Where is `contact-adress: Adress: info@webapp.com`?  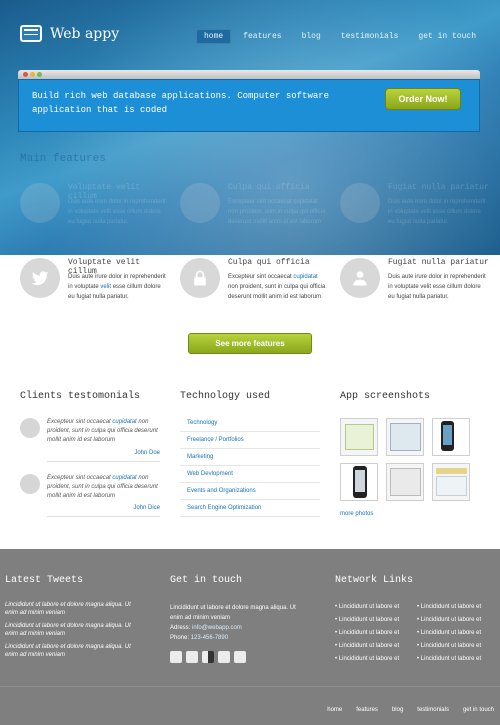 contact-adress: Adress: info@webapp.com is located at coordinates (206, 628).